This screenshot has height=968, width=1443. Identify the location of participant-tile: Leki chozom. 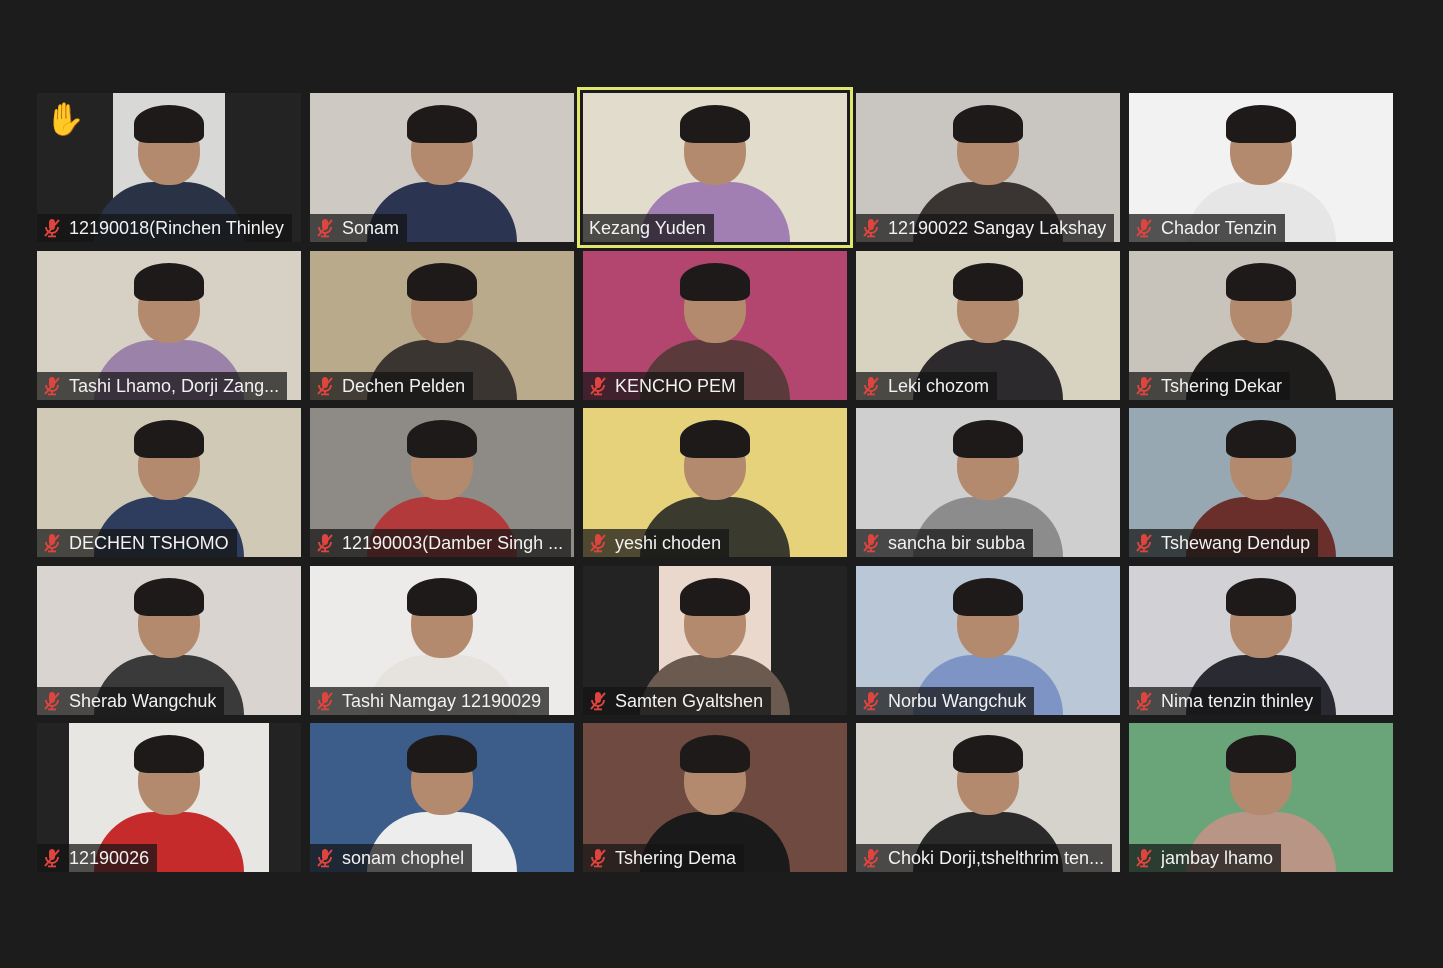
(988, 325).